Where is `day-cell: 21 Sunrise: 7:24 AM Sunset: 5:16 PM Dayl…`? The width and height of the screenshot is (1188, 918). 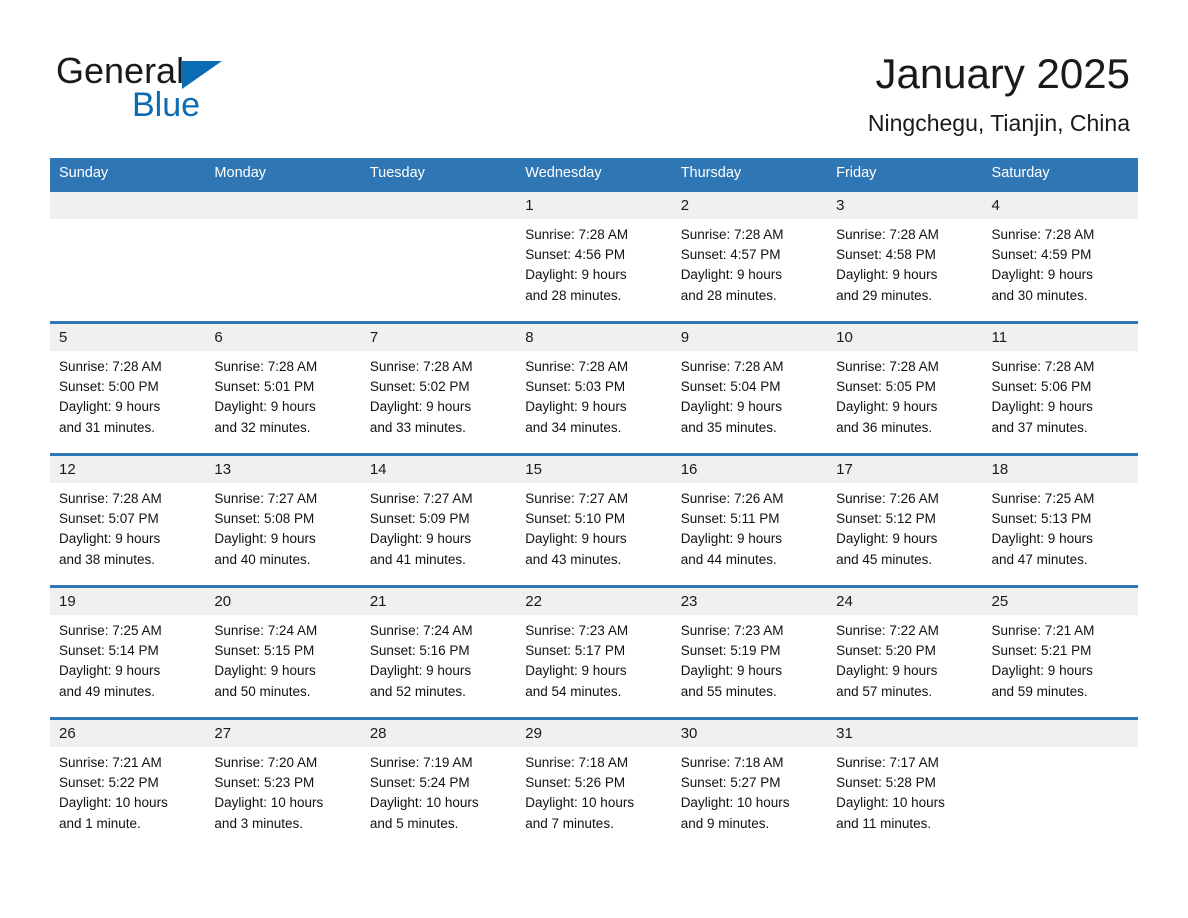 day-cell: 21 Sunrise: 7:24 AM Sunset: 5:16 PM Dayl… is located at coordinates (438, 652).